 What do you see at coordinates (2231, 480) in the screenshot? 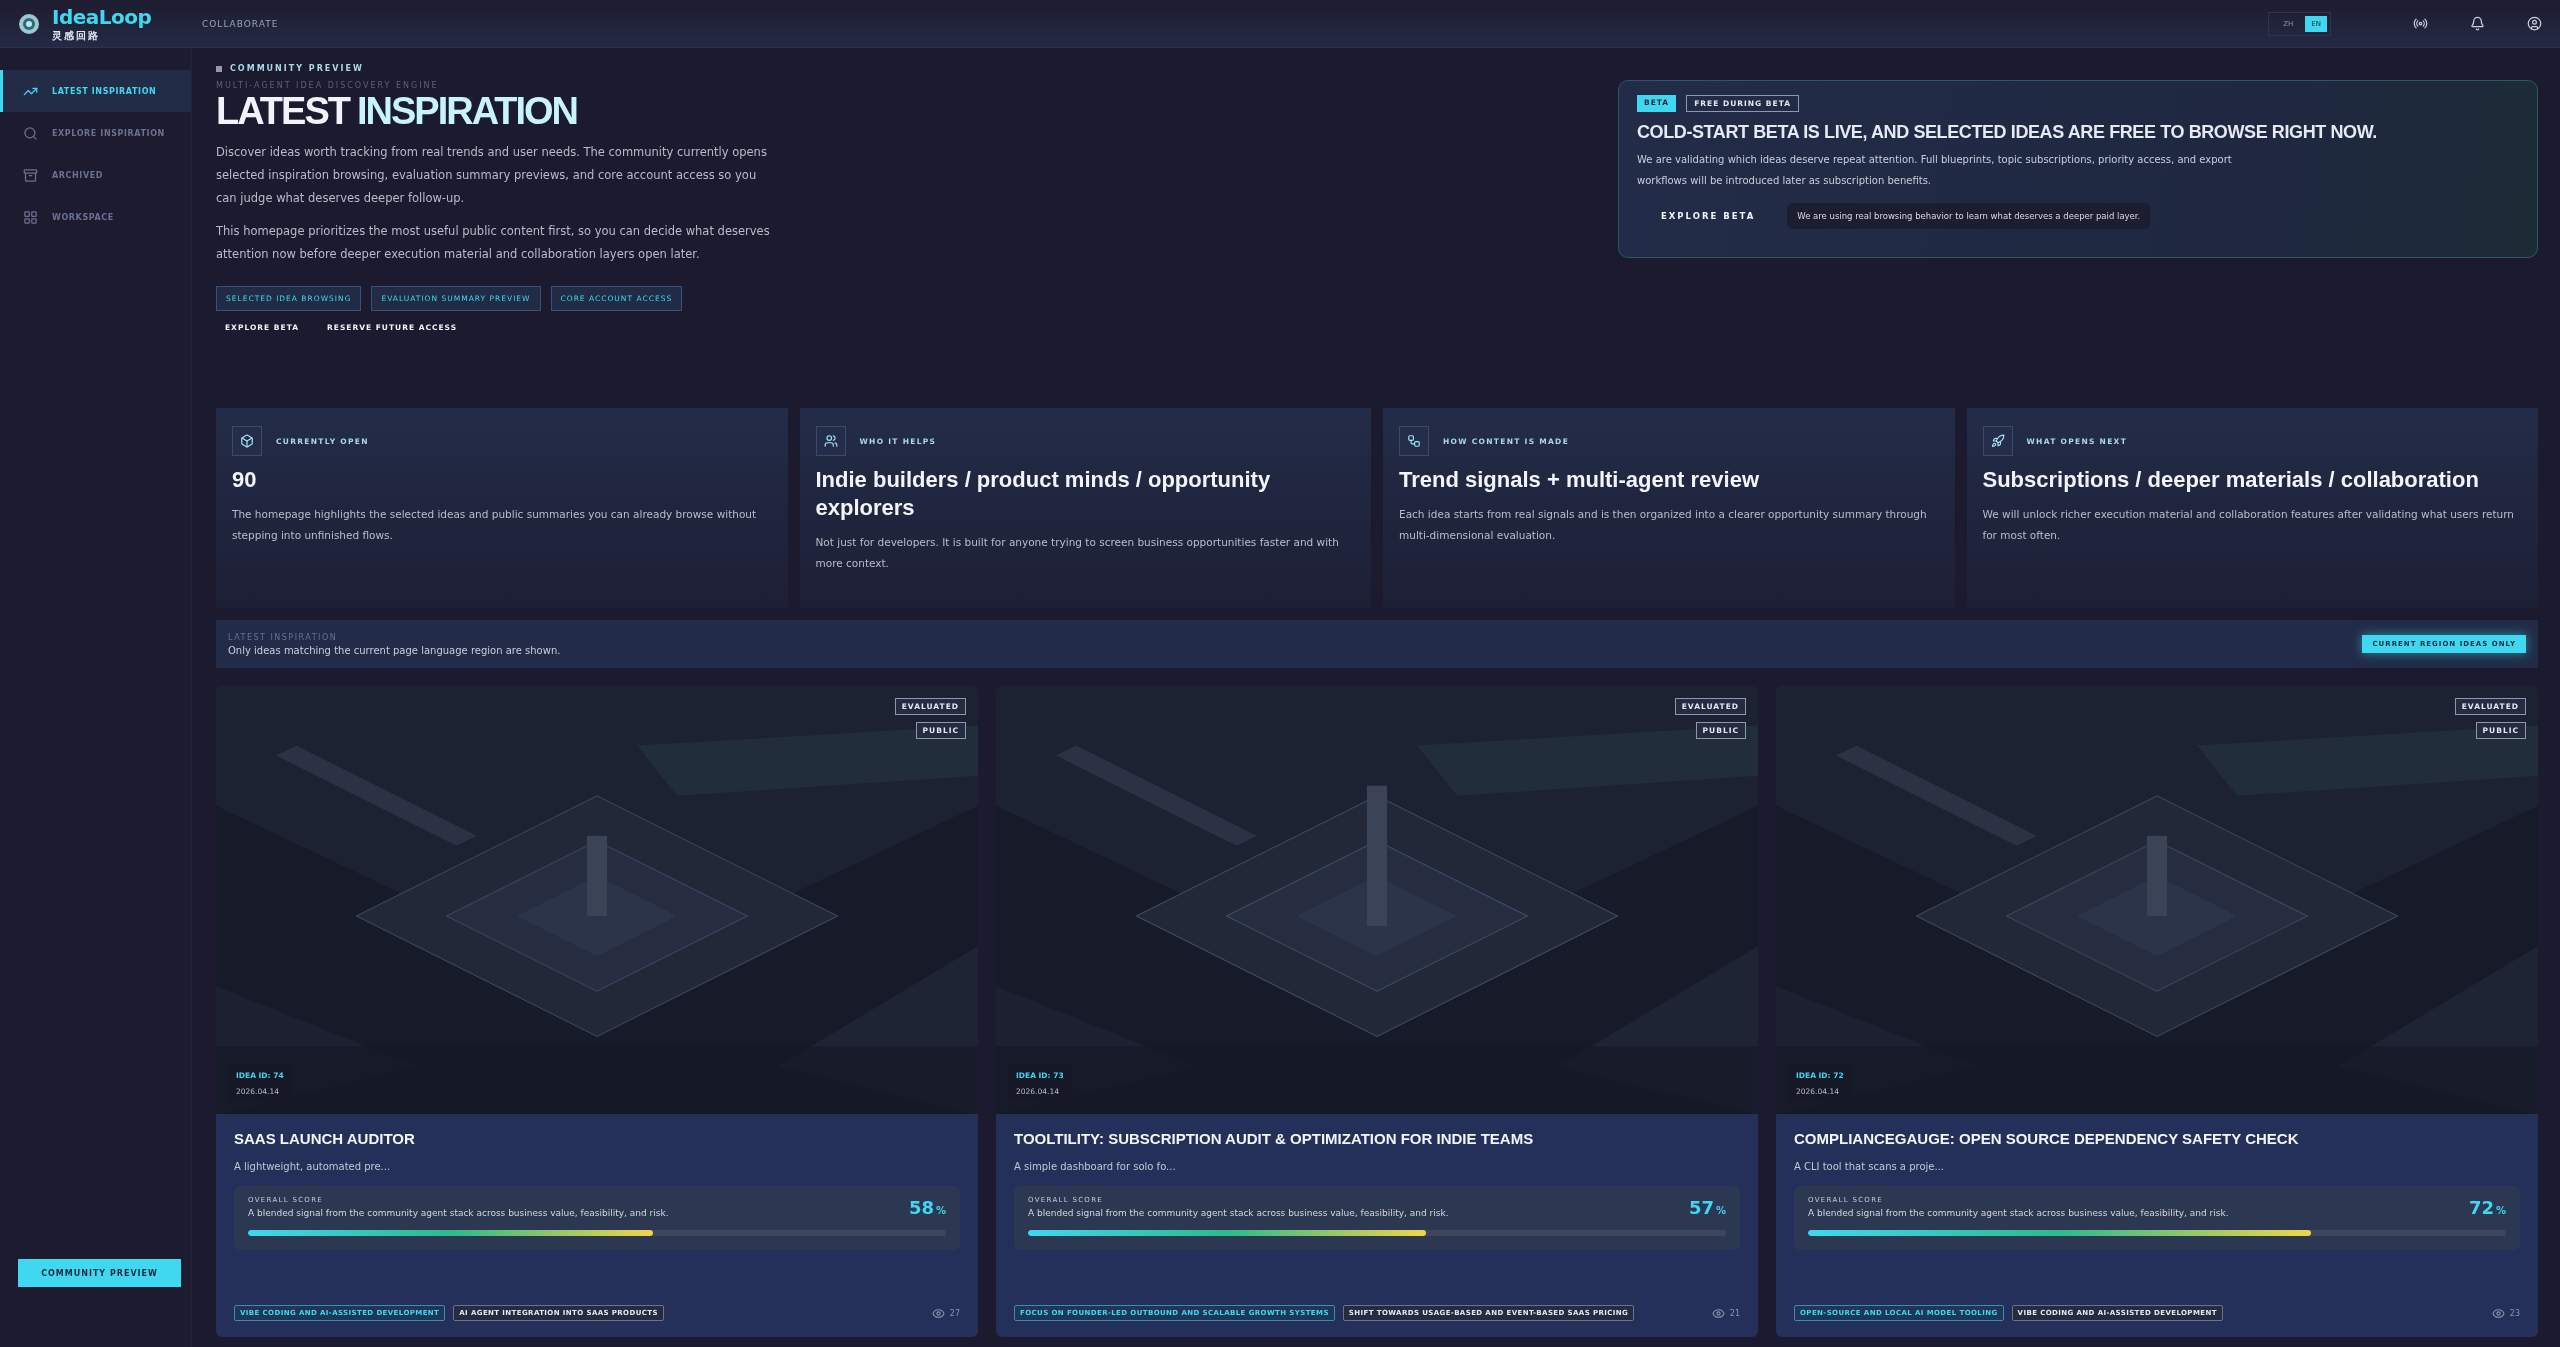
I see `info-value: Subscriptions / deeper materials / collaboration` at bounding box center [2231, 480].